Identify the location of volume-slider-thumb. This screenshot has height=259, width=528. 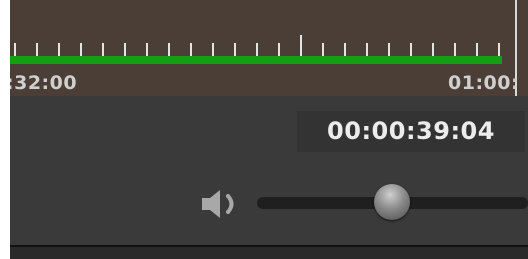
(392, 202).